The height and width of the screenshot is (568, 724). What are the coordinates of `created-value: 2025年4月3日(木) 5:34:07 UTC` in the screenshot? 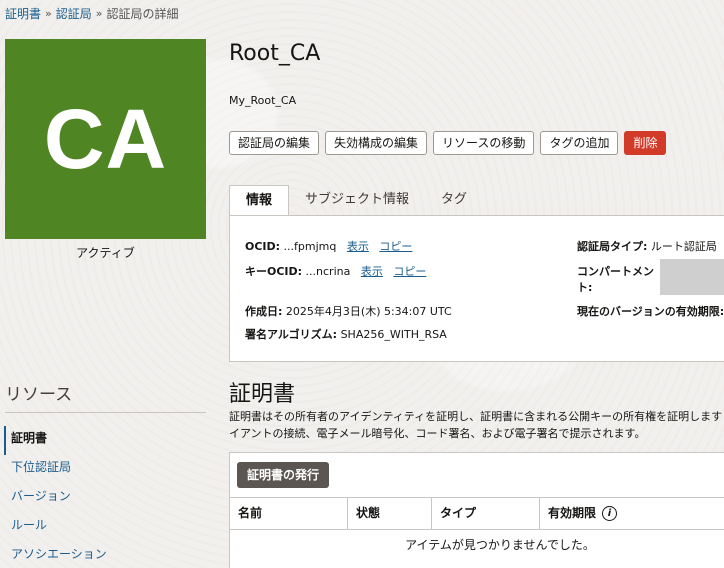 It's located at (368, 311).